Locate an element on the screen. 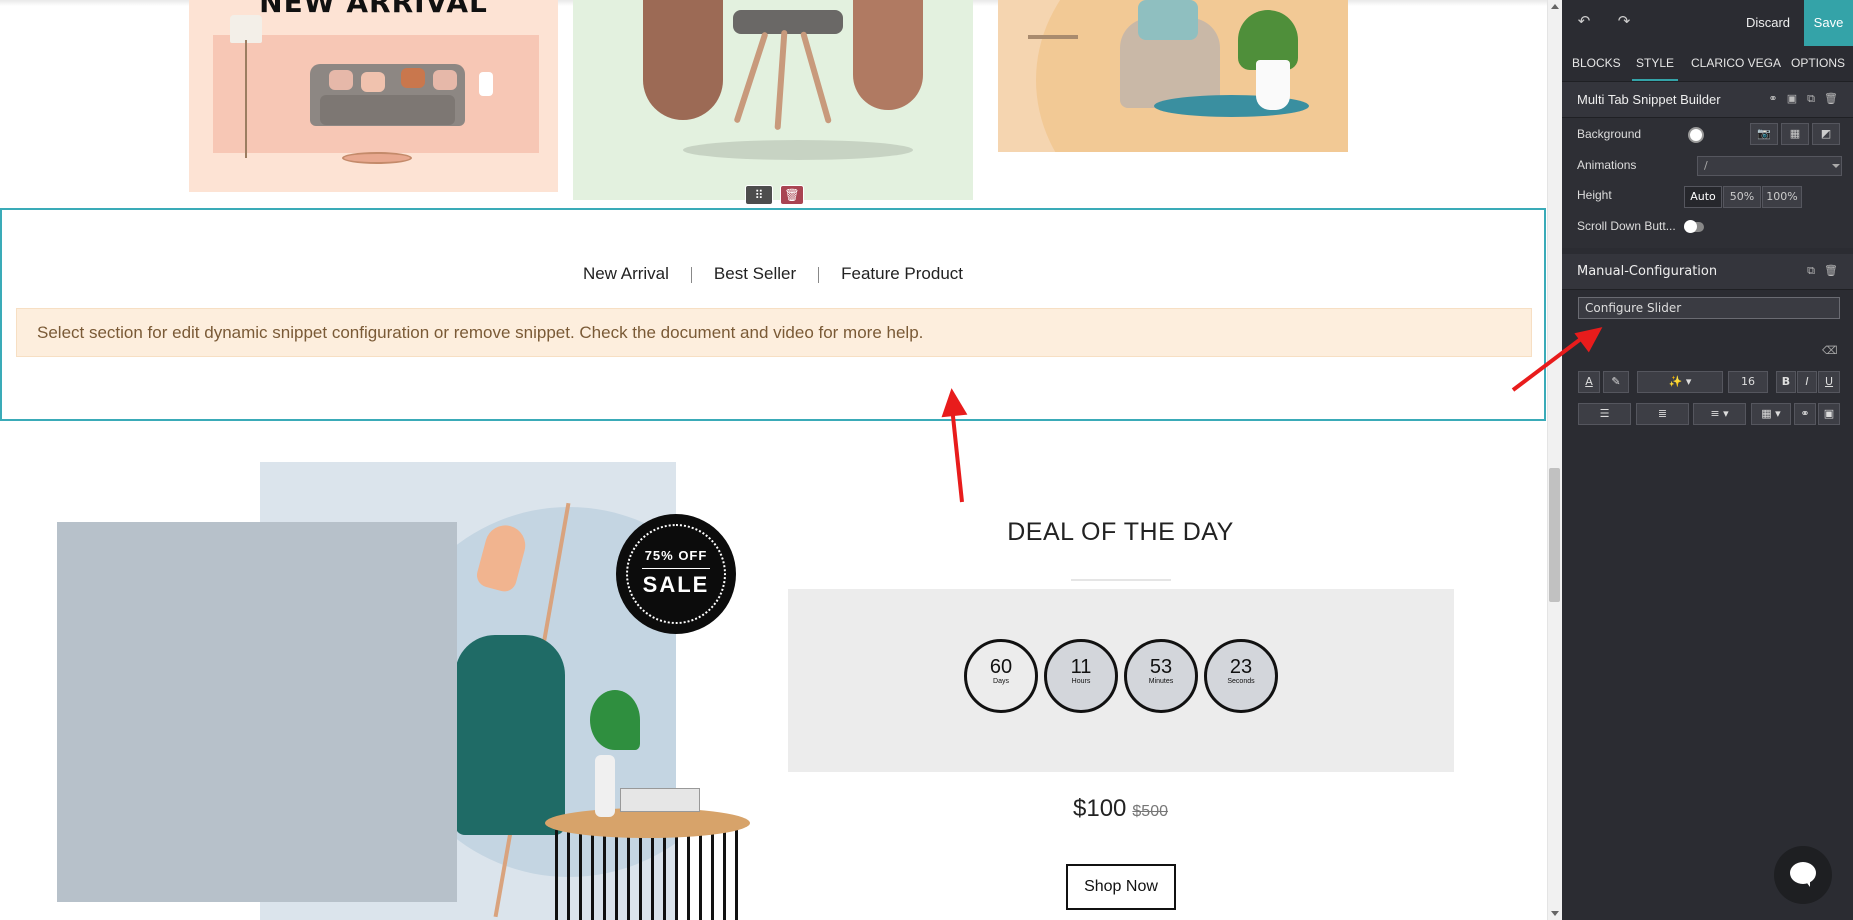 The width and height of the screenshot is (1853, 920). background-color-swatch is located at coordinates (1696, 135).